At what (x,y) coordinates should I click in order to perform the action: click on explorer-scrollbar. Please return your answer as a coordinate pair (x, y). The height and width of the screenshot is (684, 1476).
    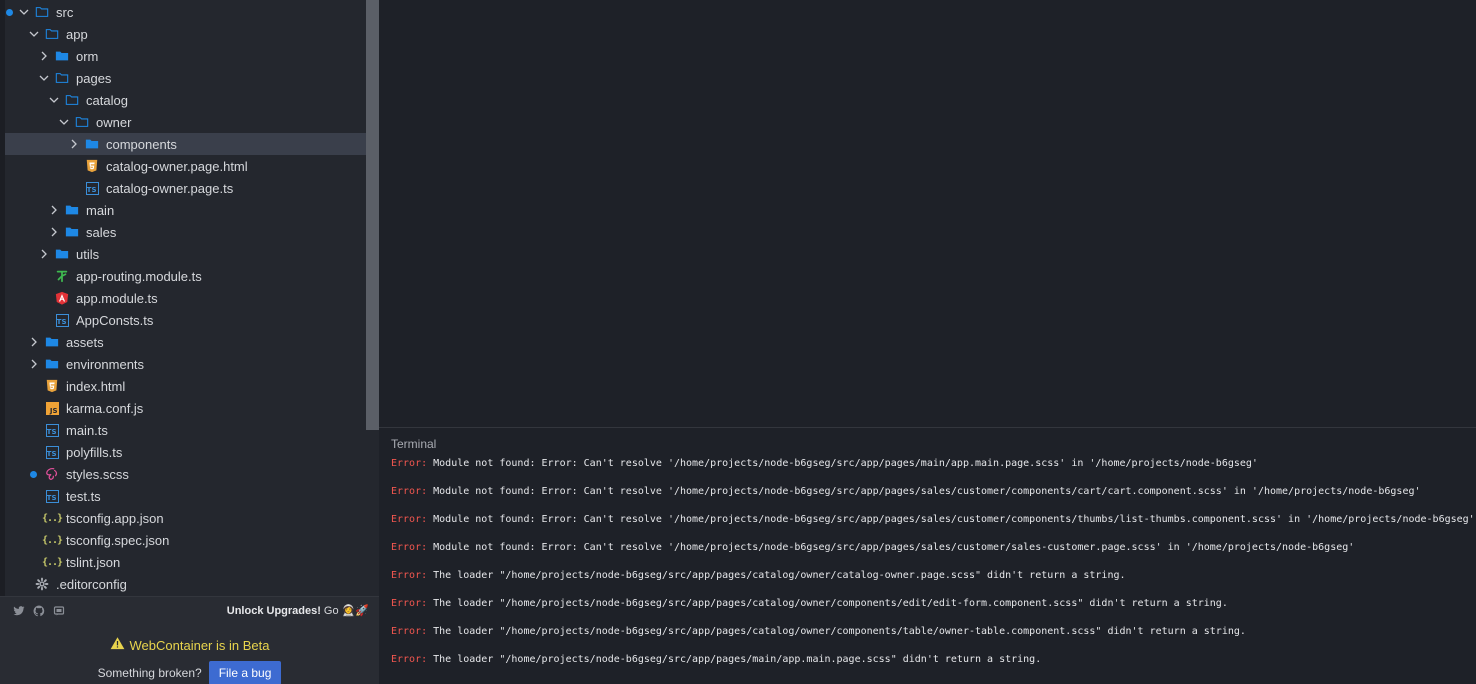
    Looking at the image, I should click on (372, 298).